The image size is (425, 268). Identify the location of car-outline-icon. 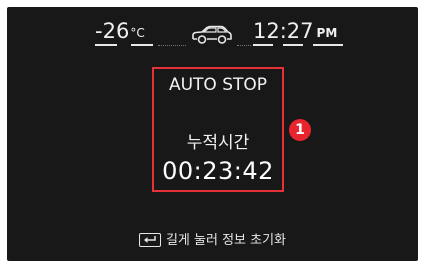
(212, 34).